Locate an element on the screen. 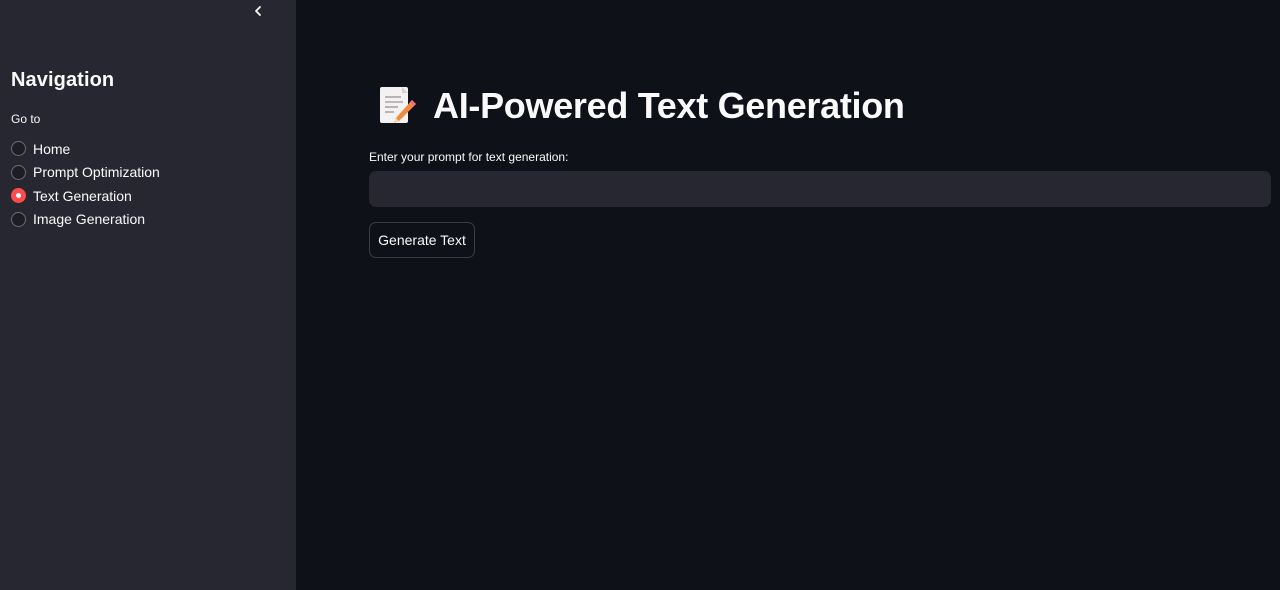  radio-option-prompt-optimization: Prompt Optimization is located at coordinates (85, 173).